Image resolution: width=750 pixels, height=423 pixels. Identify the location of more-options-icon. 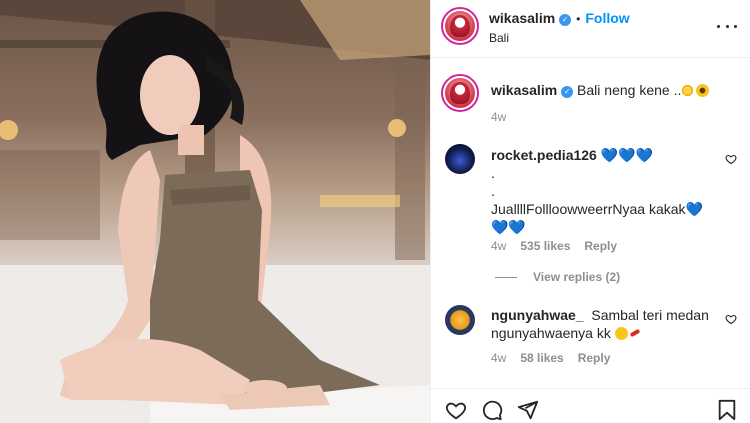
(727, 26).